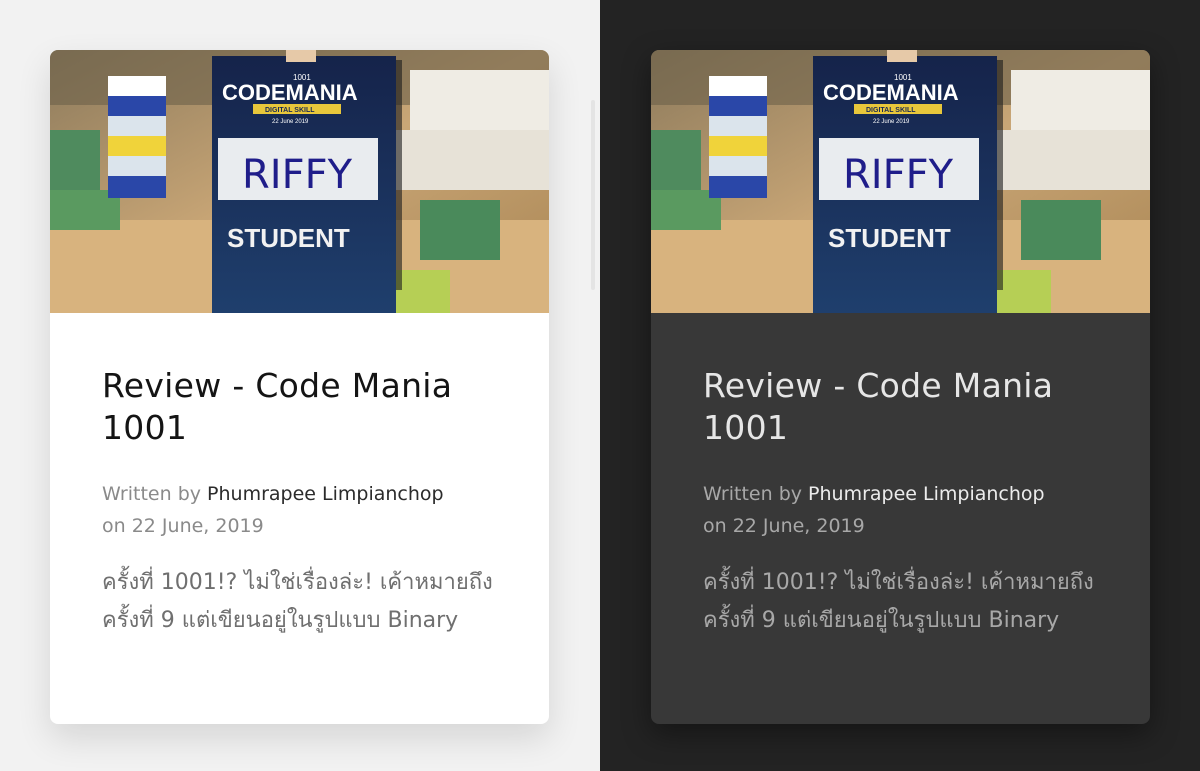 The image size is (1200, 771). What do you see at coordinates (593, 195) in the screenshot?
I see `scroll-indicator` at bounding box center [593, 195].